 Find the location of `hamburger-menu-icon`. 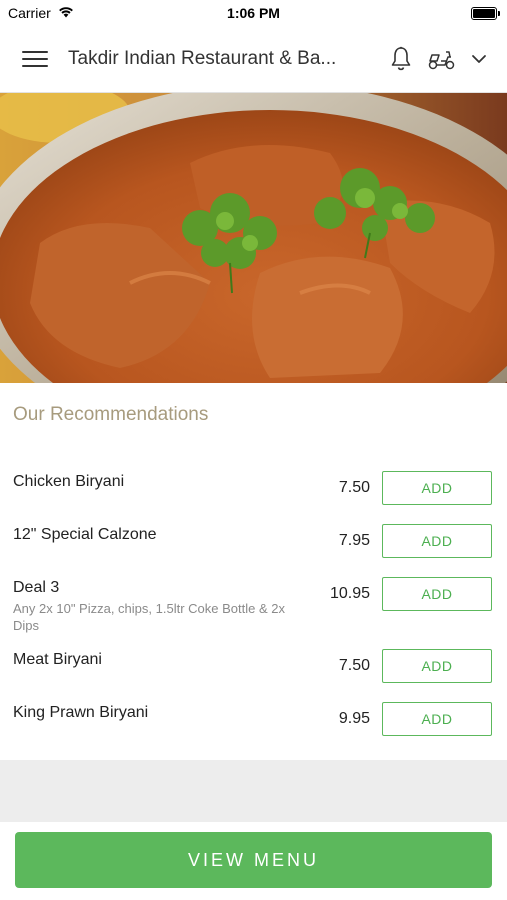

hamburger-menu-icon is located at coordinates (35, 59).